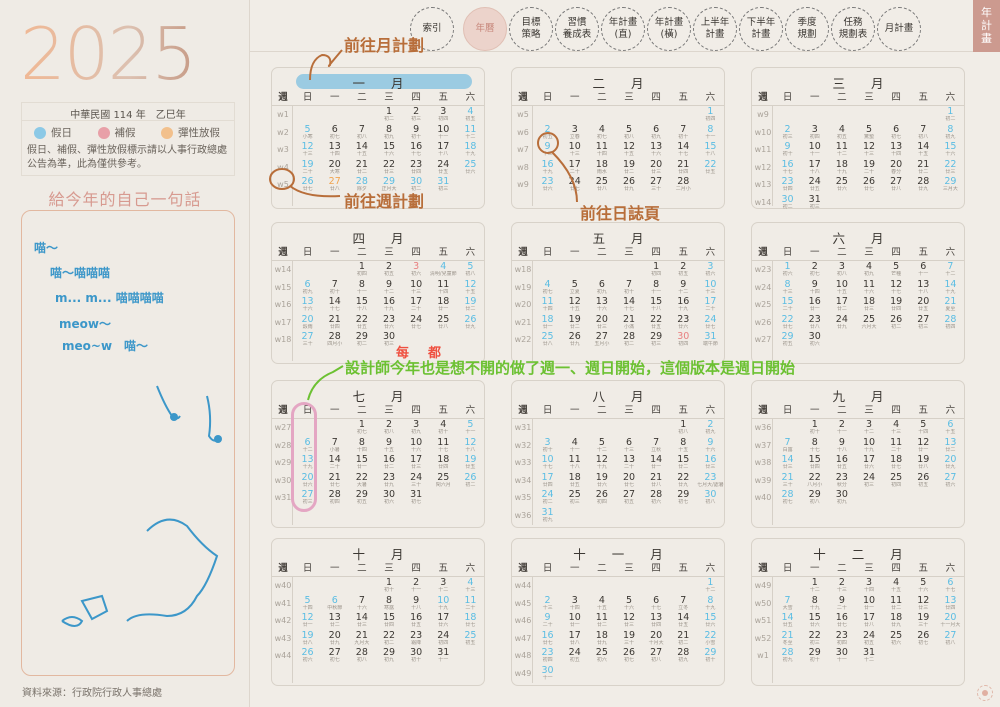 Image resolution: width=1000 pixels, height=707 pixels. Describe the element at coordinates (416, 150) in the screenshot. I see `day-cell: 16 十七` at that location.